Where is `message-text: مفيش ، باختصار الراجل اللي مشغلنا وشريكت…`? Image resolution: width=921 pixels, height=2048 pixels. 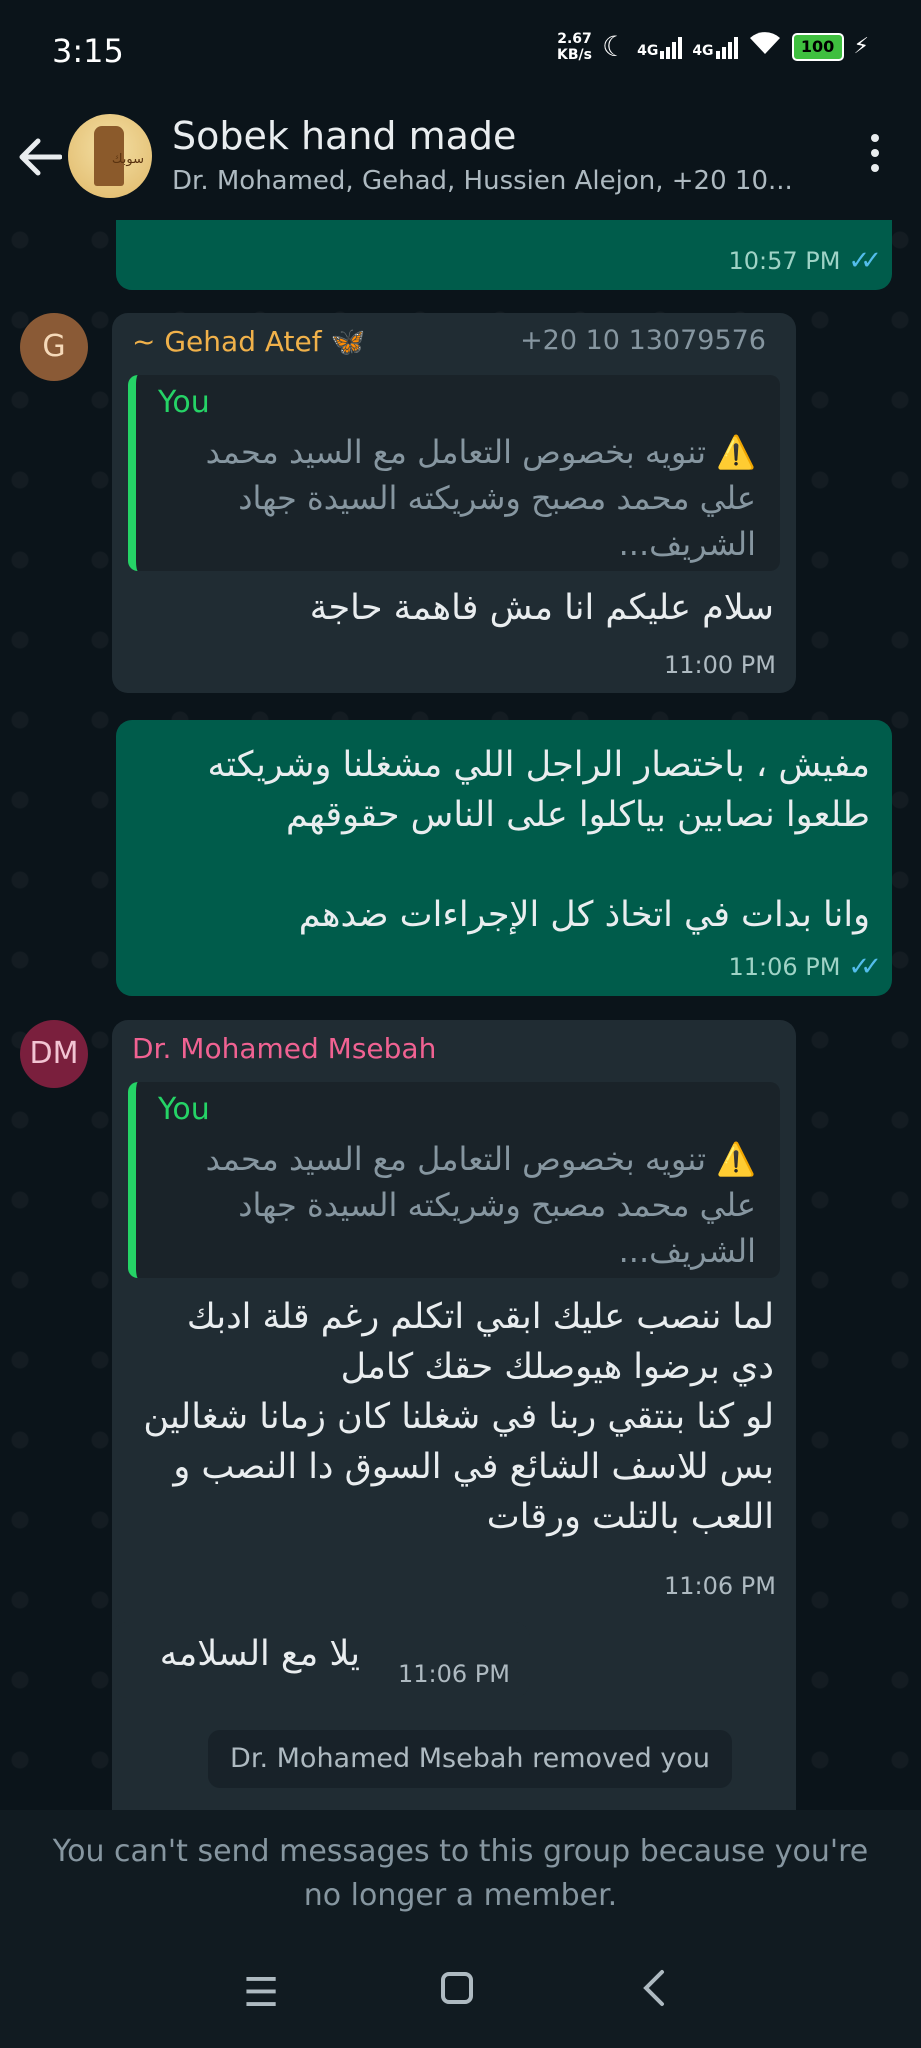
message-text: مفيش ، باختصار الراجل اللي مشغلنا وشريكت… is located at coordinates (538, 840).